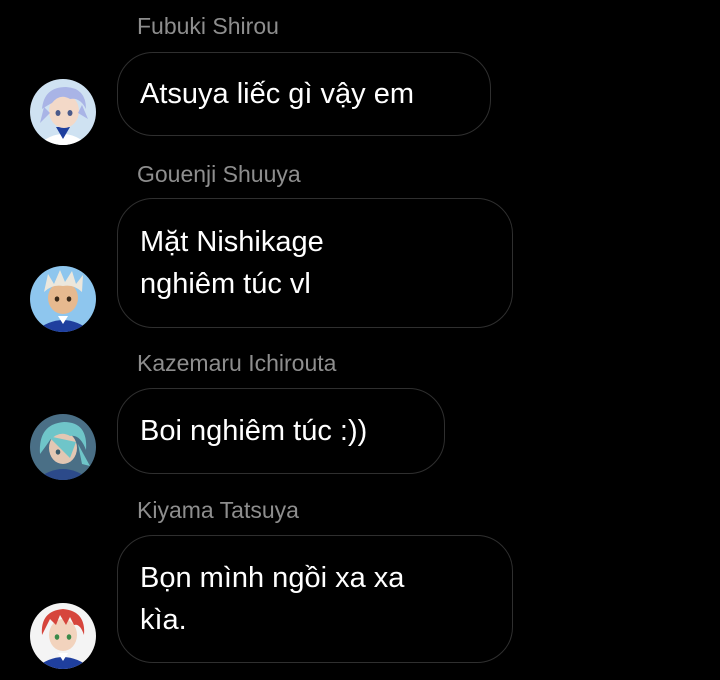  I want to click on sender-name: Kazemaru Ichirouta, so click(237, 363).